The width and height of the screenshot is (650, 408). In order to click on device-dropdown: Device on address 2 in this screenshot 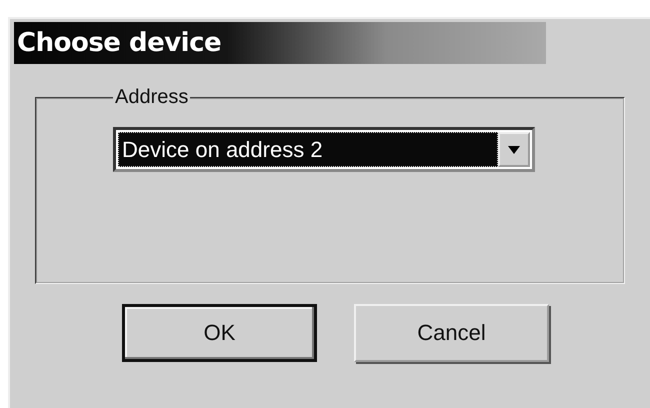, I will do `click(324, 149)`.